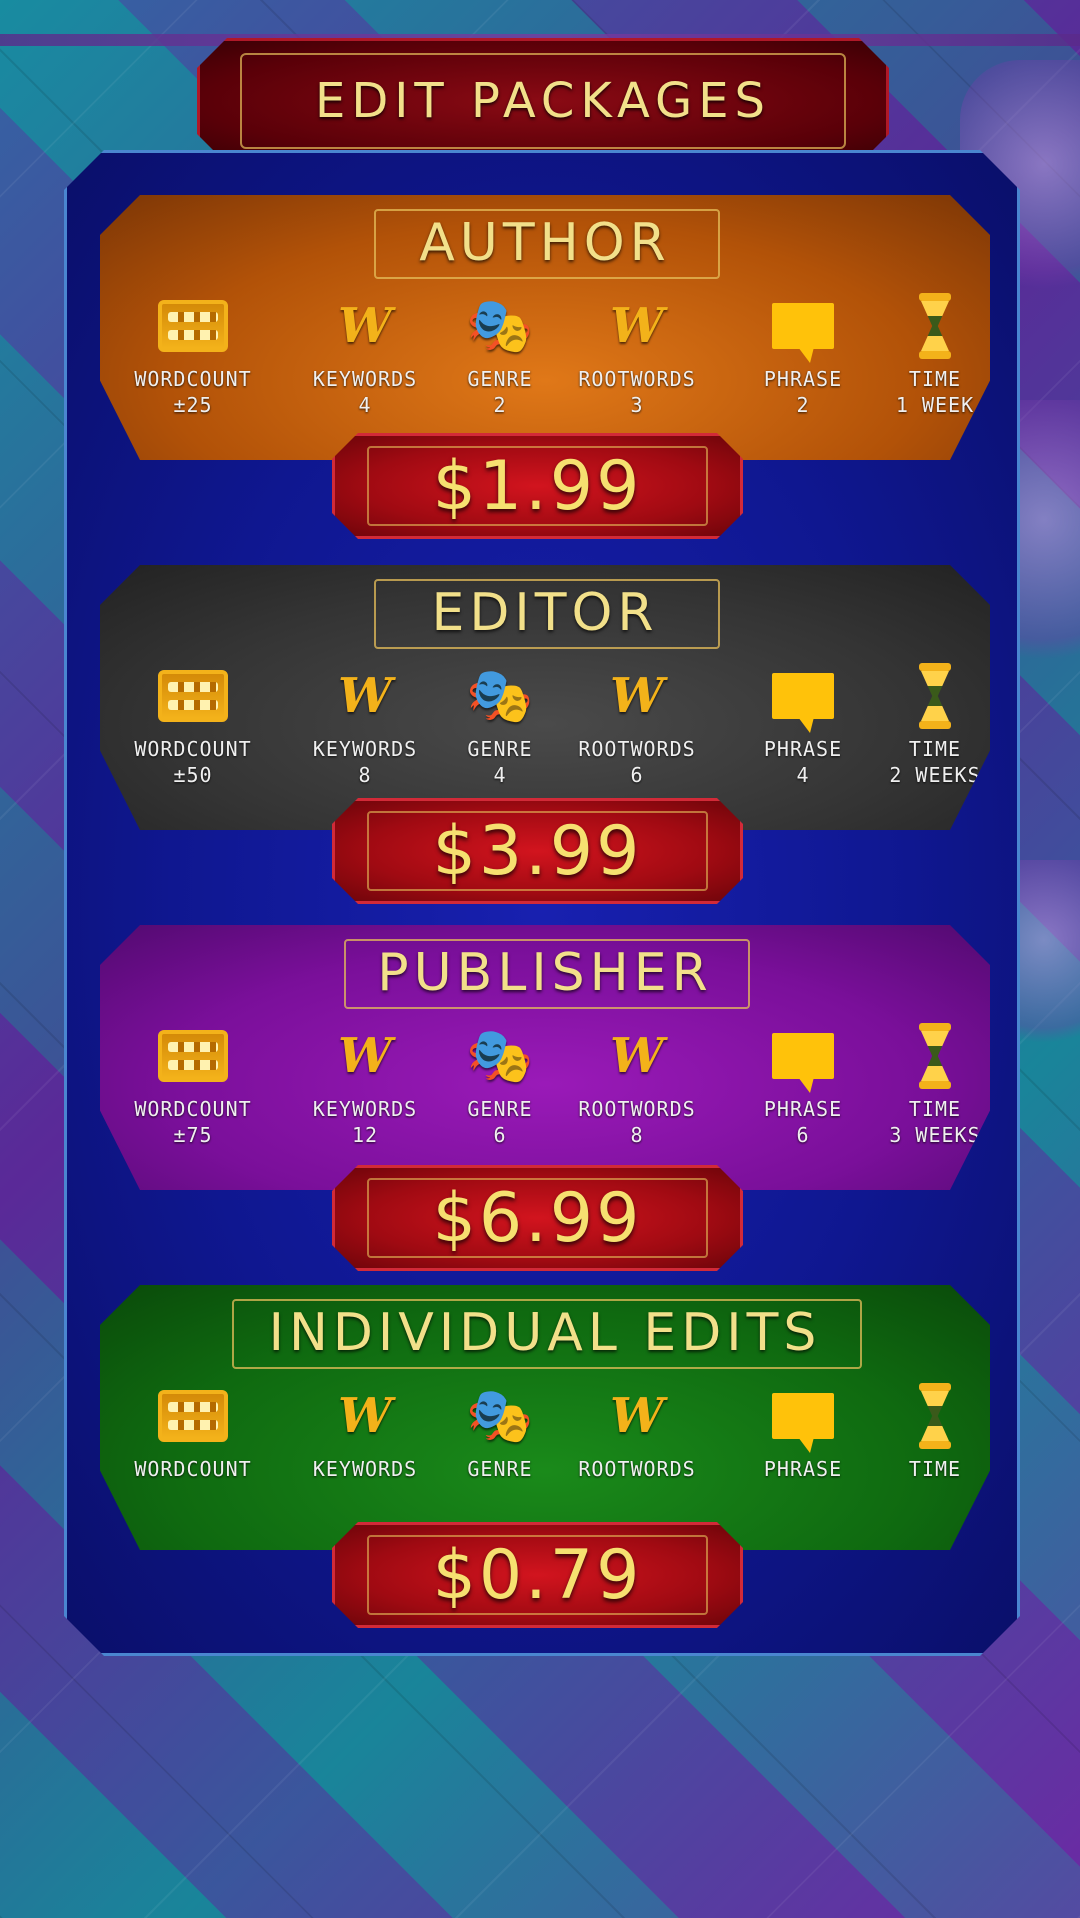  Describe the element at coordinates (803, 1135) in the screenshot. I see `feature-value: 6` at that location.